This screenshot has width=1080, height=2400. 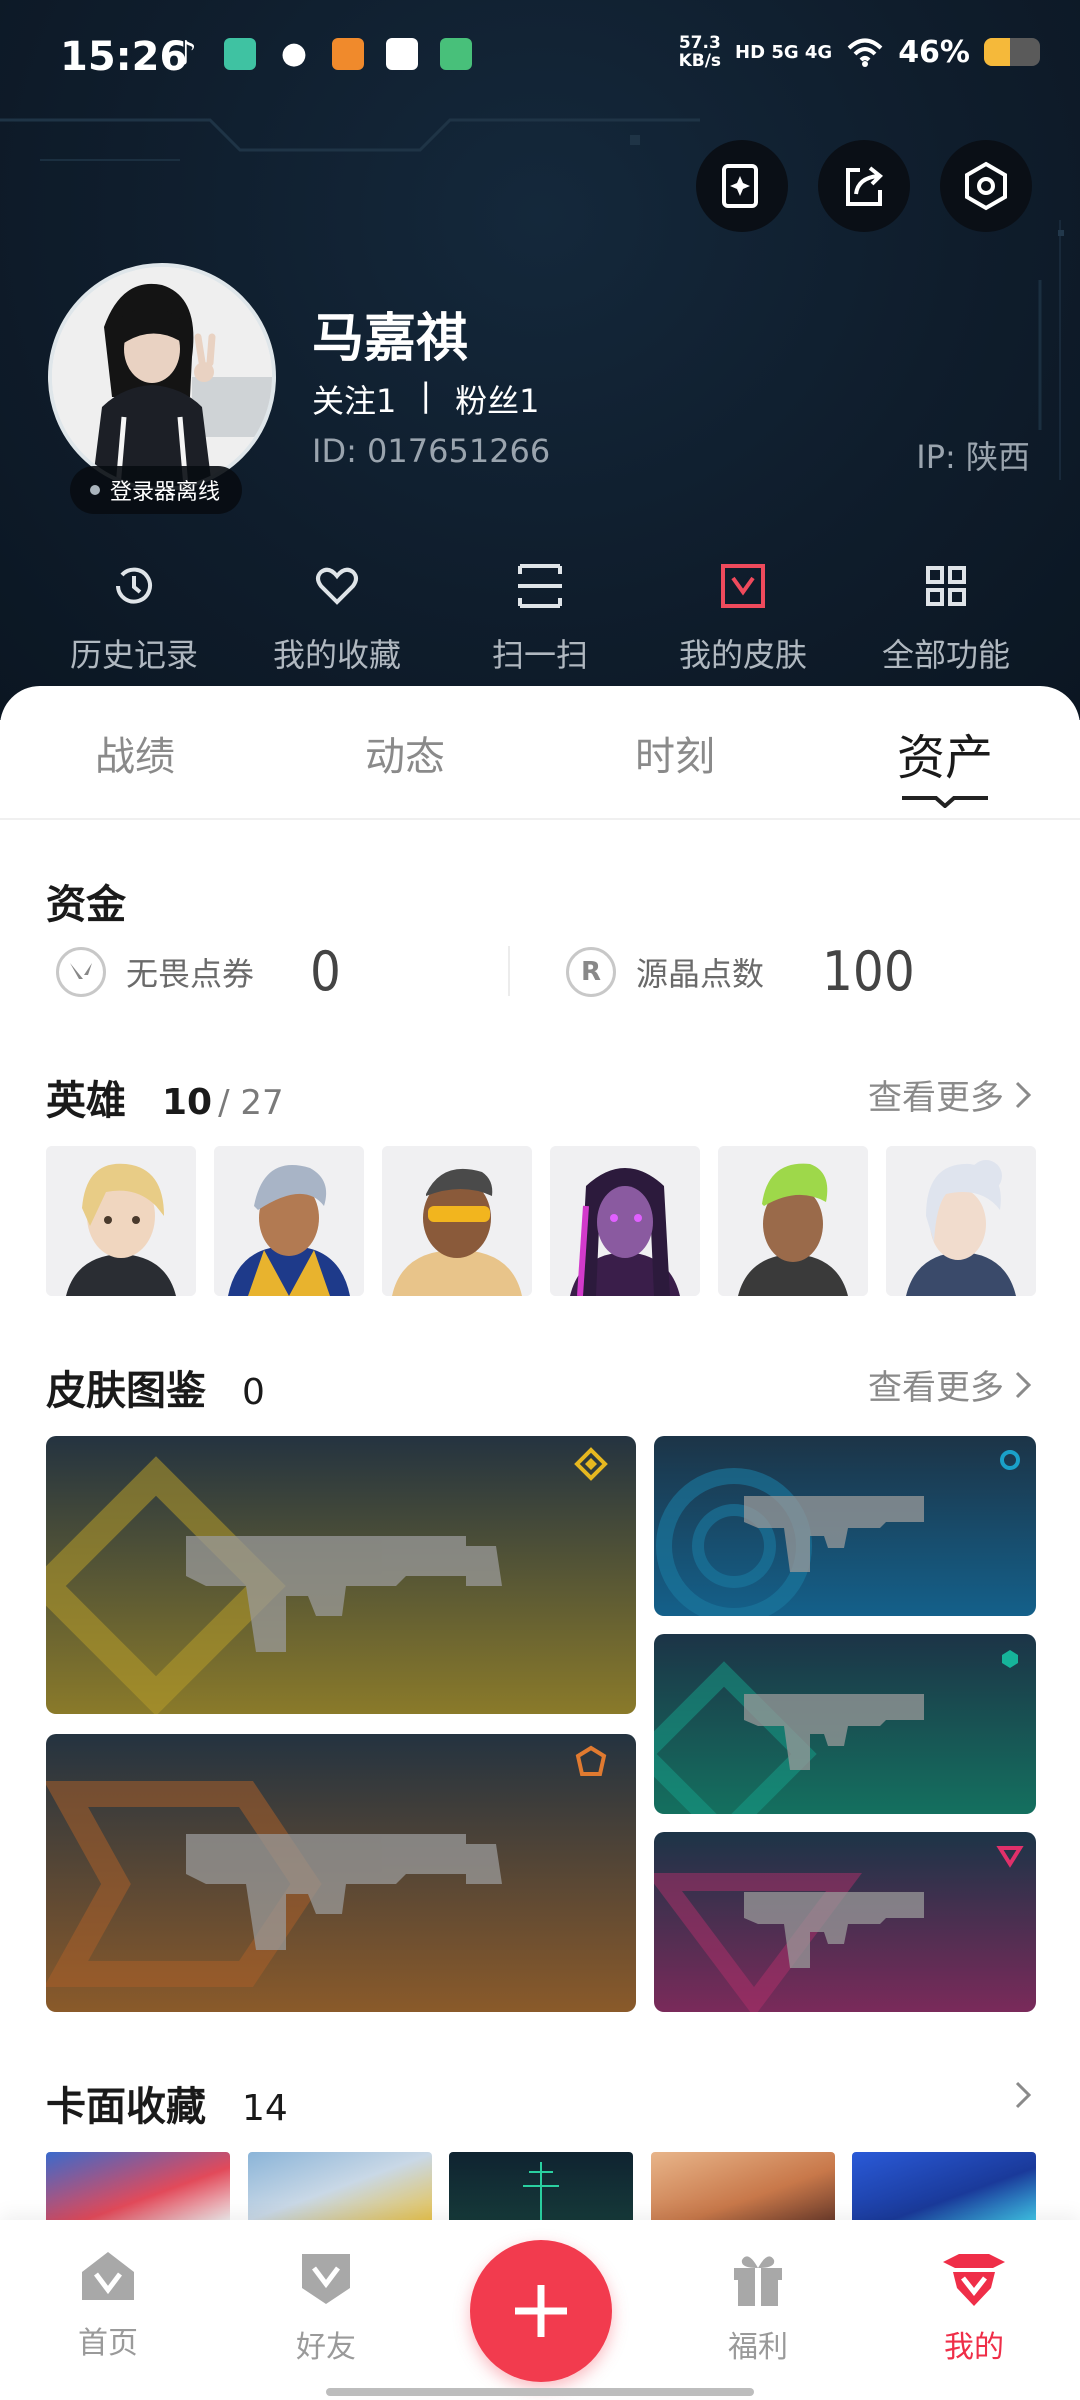 What do you see at coordinates (251, 1103) in the screenshot?
I see `heroes-total: / 27` at bounding box center [251, 1103].